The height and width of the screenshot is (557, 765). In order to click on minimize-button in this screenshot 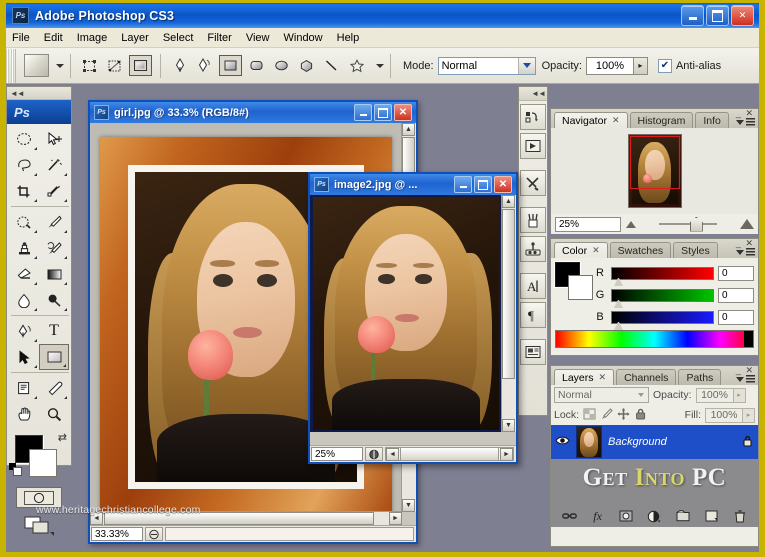, I will do `click(692, 15)`.